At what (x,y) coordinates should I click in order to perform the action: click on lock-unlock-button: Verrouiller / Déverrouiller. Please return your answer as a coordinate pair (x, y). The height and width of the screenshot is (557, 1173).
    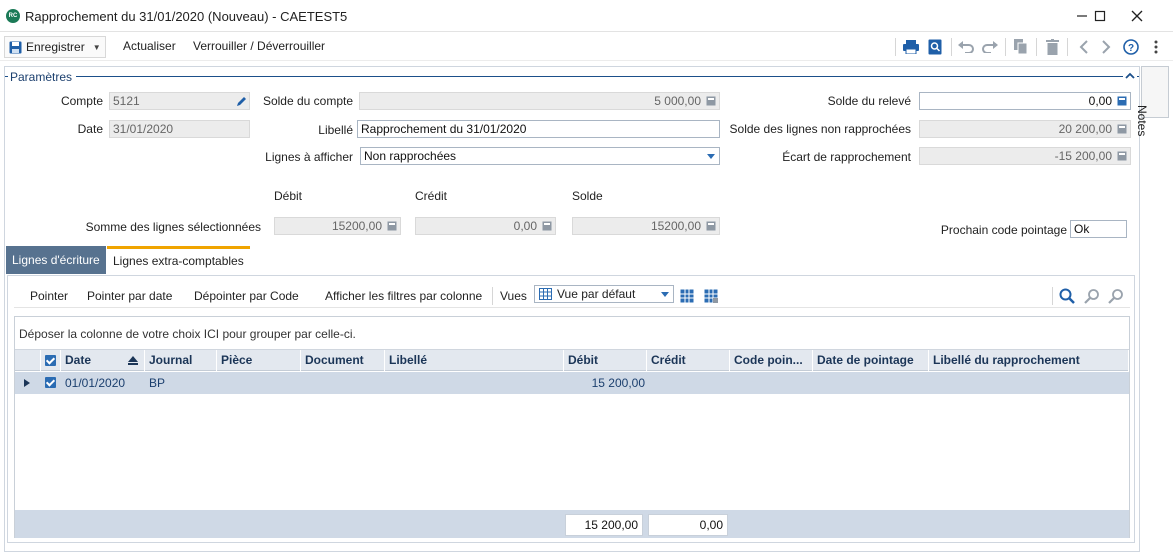
    Looking at the image, I should click on (259, 46).